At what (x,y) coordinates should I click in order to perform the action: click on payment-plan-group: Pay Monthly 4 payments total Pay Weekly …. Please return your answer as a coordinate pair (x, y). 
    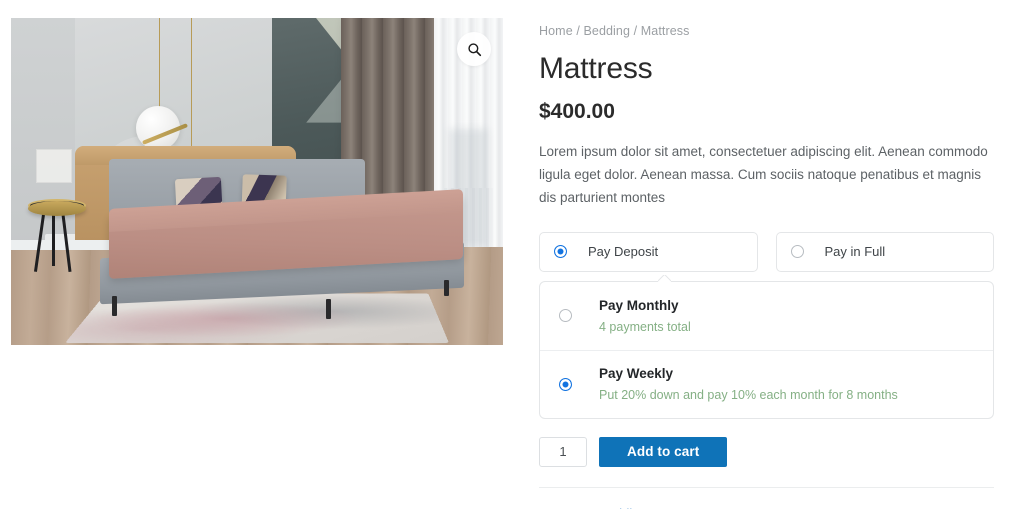
    Looking at the image, I should click on (766, 349).